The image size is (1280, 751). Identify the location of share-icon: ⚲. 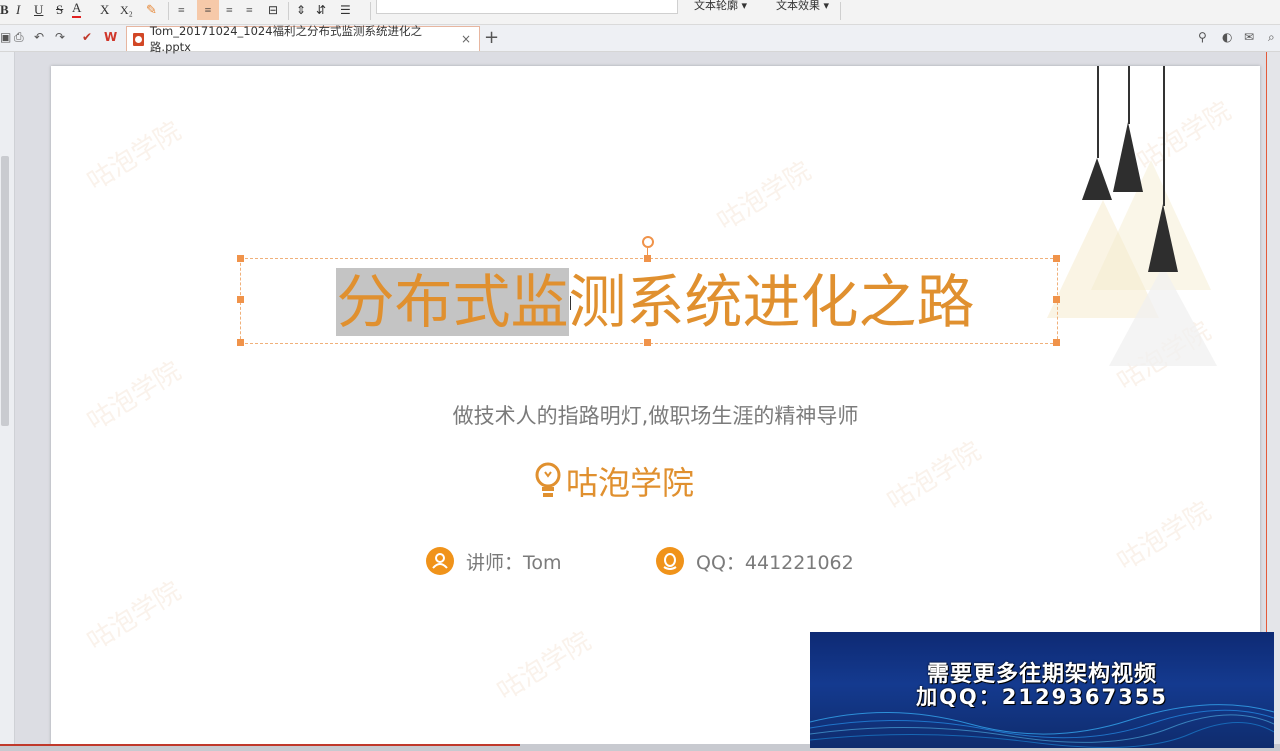
(1202, 37).